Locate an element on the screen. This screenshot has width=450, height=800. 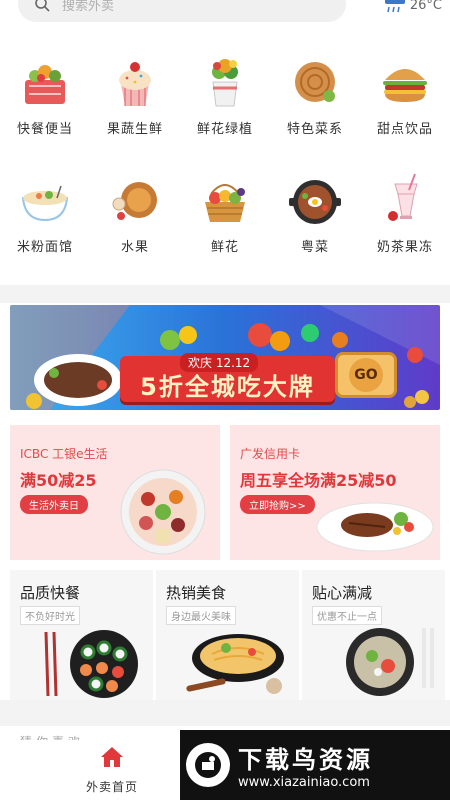
feature-card-hot-food: 热销美食 身边最火美味 is located at coordinates (227, 635).